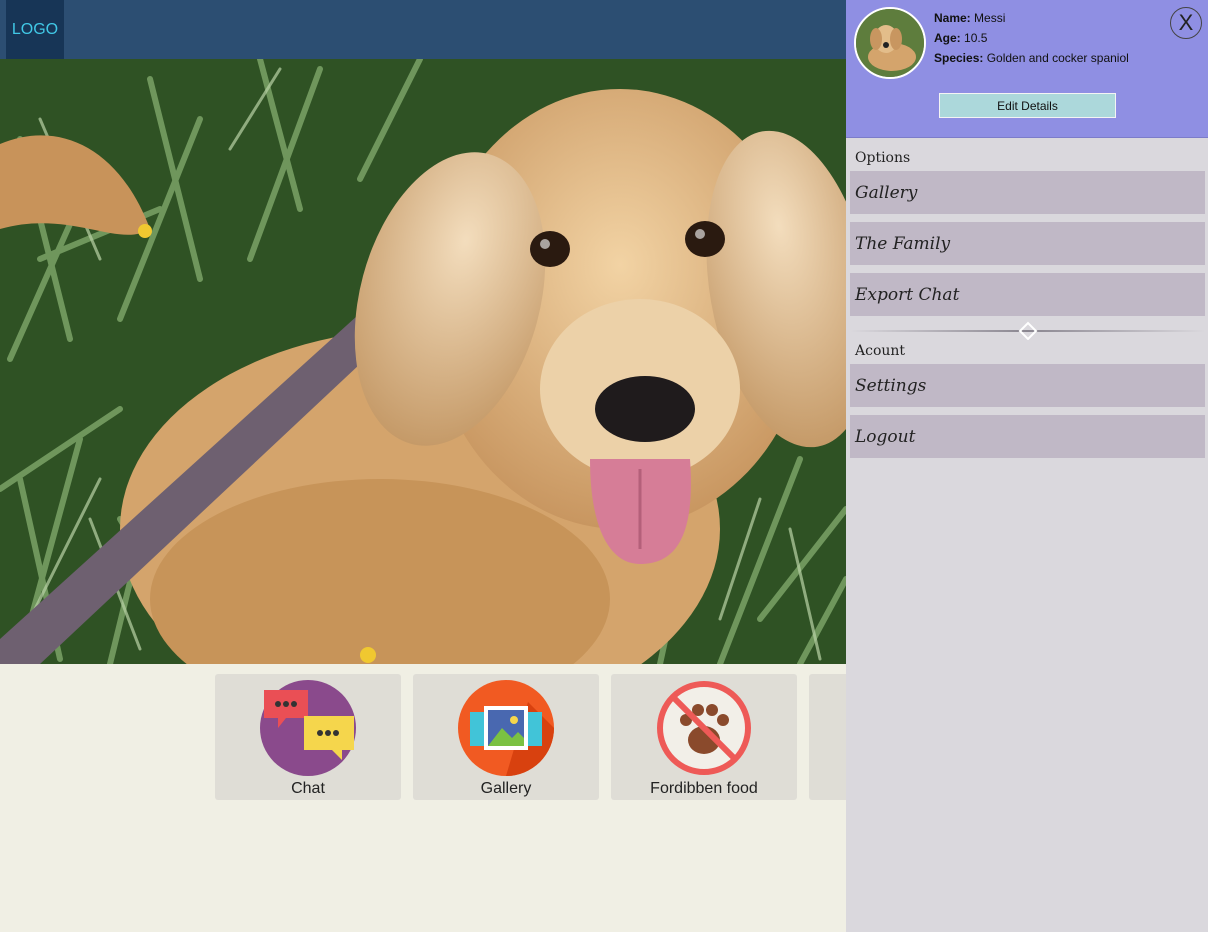  What do you see at coordinates (1027, 294) in the screenshot?
I see `menu-item-export-chat: Export Chat` at bounding box center [1027, 294].